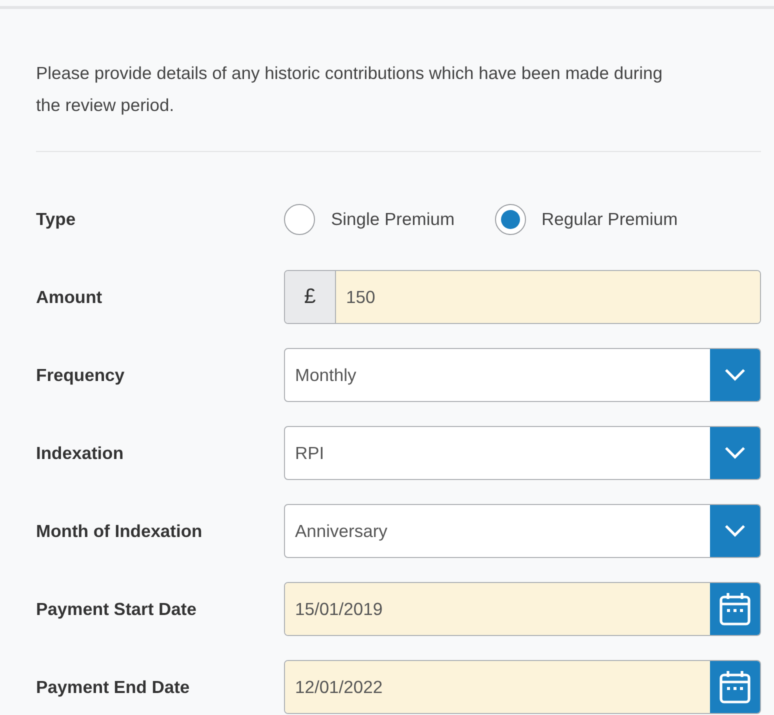 Image resolution: width=774 pixels, height=715 pixels. I want to click on field-label: Frequency, so click(81, 375).